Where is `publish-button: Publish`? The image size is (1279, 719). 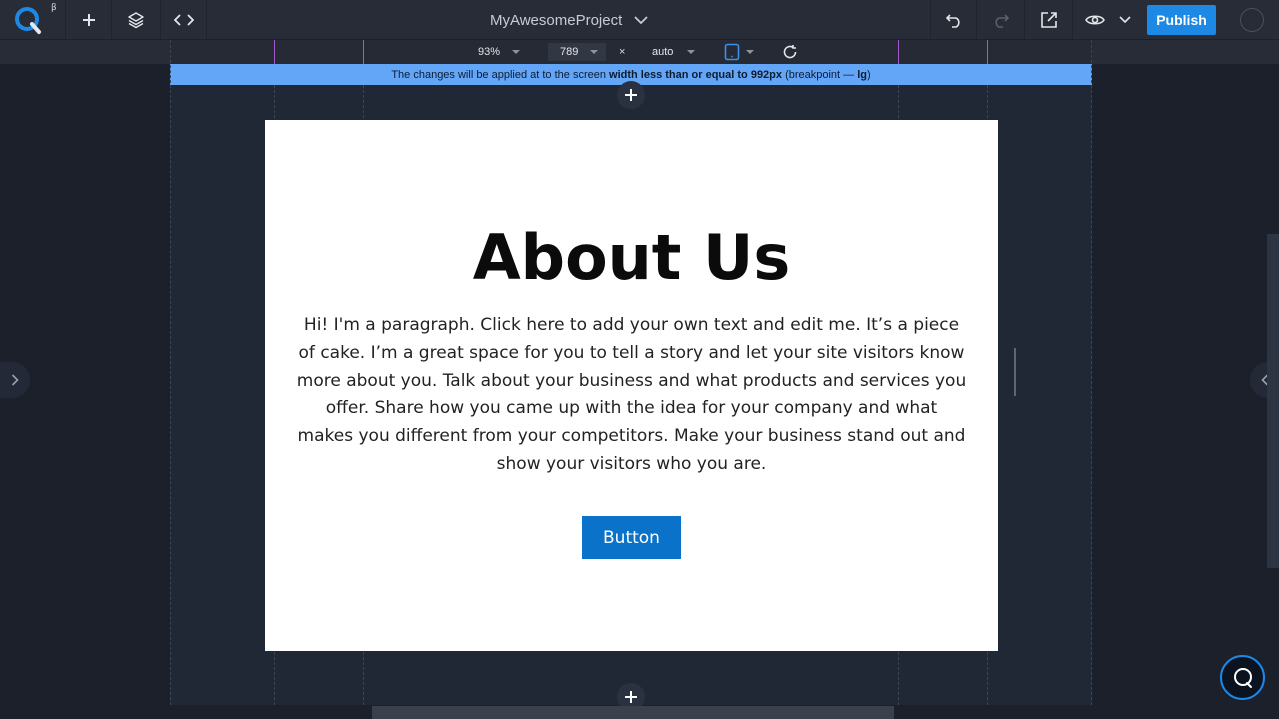
publish-button: Publish is located at coordinates (1181, 20).